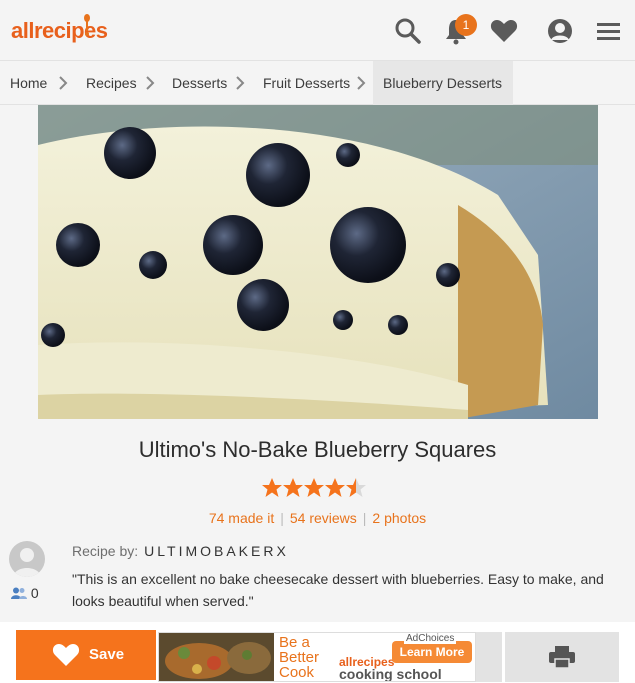  What do you see at coordinates (241, 518) in the screenshot?
I see `made-it-link: 74 made it` at bounding box center [241, 518].